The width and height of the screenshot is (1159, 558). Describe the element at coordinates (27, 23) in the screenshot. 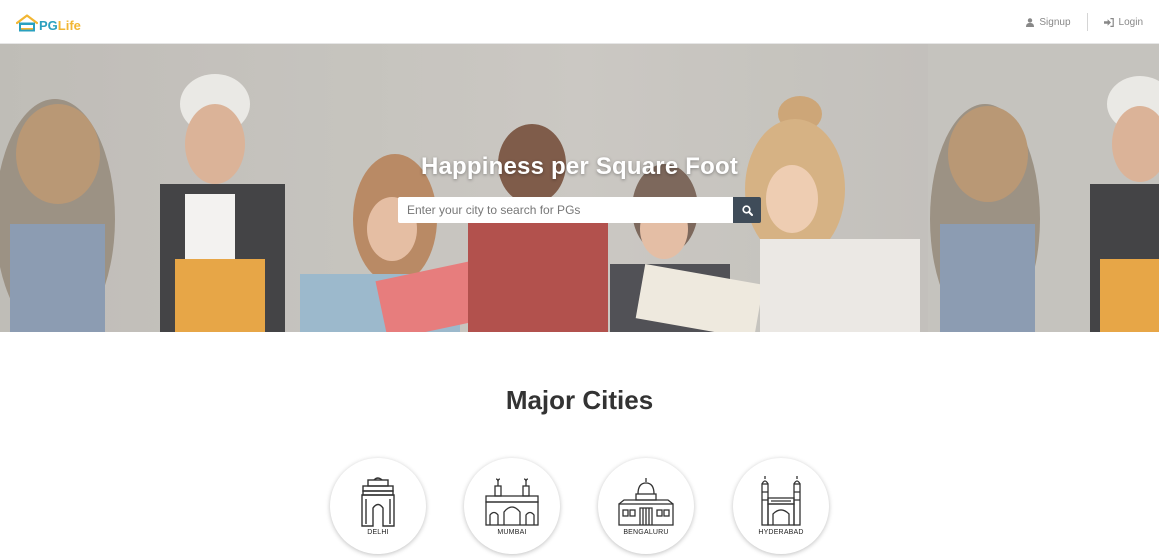

I see `house-logo-icon` at that location.